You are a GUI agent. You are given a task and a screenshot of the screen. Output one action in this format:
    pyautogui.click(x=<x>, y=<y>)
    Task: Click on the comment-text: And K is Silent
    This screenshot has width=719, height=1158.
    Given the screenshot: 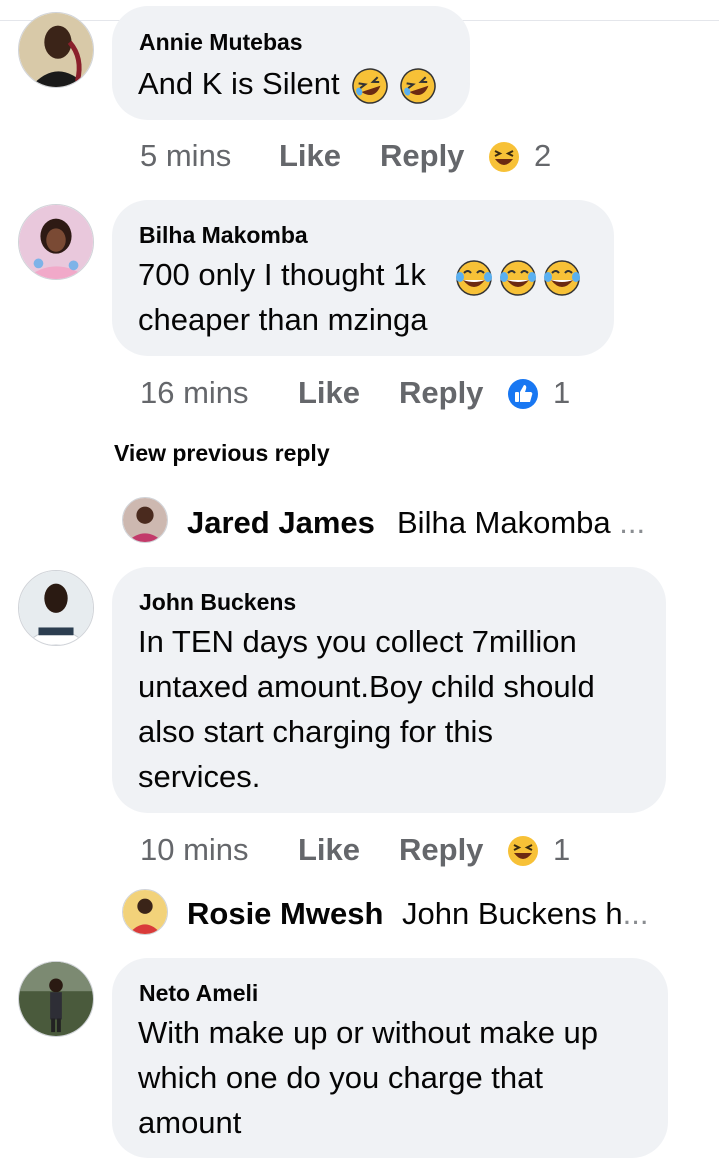 What is the action you would take?
    pyautogui.click(x=239, y=83)
    